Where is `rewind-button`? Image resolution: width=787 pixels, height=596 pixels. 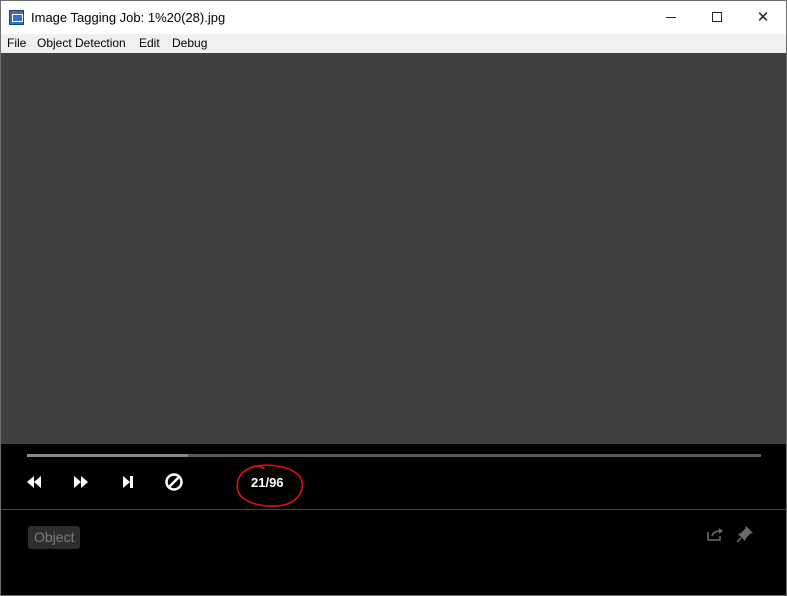
rewind-button is located at coordinates (35, 482).